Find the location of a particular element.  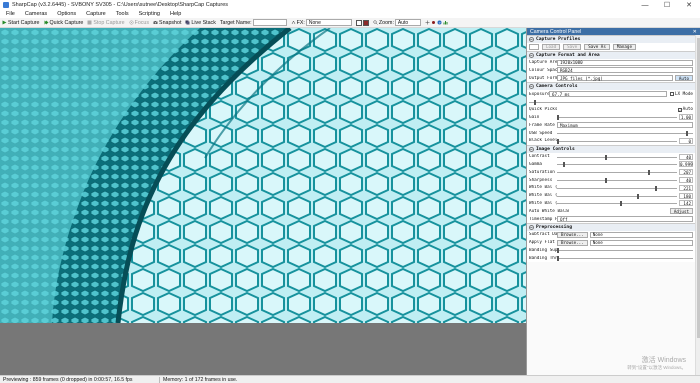

minimize-button: — is located at coordinates (645, 5).